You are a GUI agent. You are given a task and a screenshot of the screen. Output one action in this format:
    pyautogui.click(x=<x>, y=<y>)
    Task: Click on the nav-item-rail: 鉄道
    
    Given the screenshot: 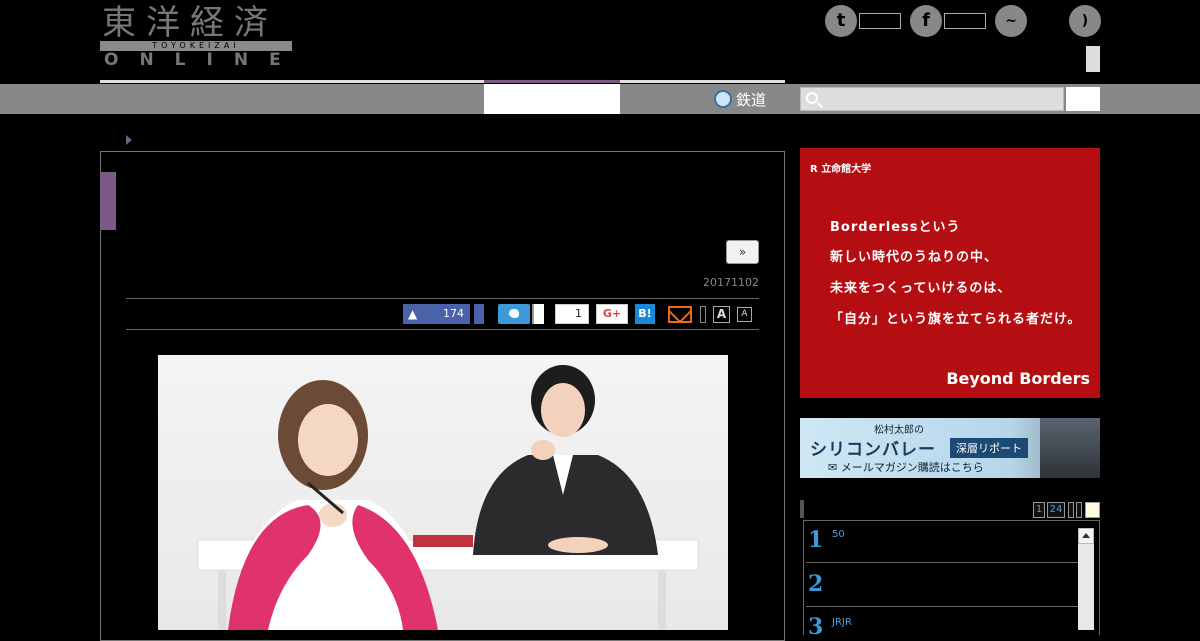 What is the action you would take?
    pyautogui.click(x=740, y=99)
    